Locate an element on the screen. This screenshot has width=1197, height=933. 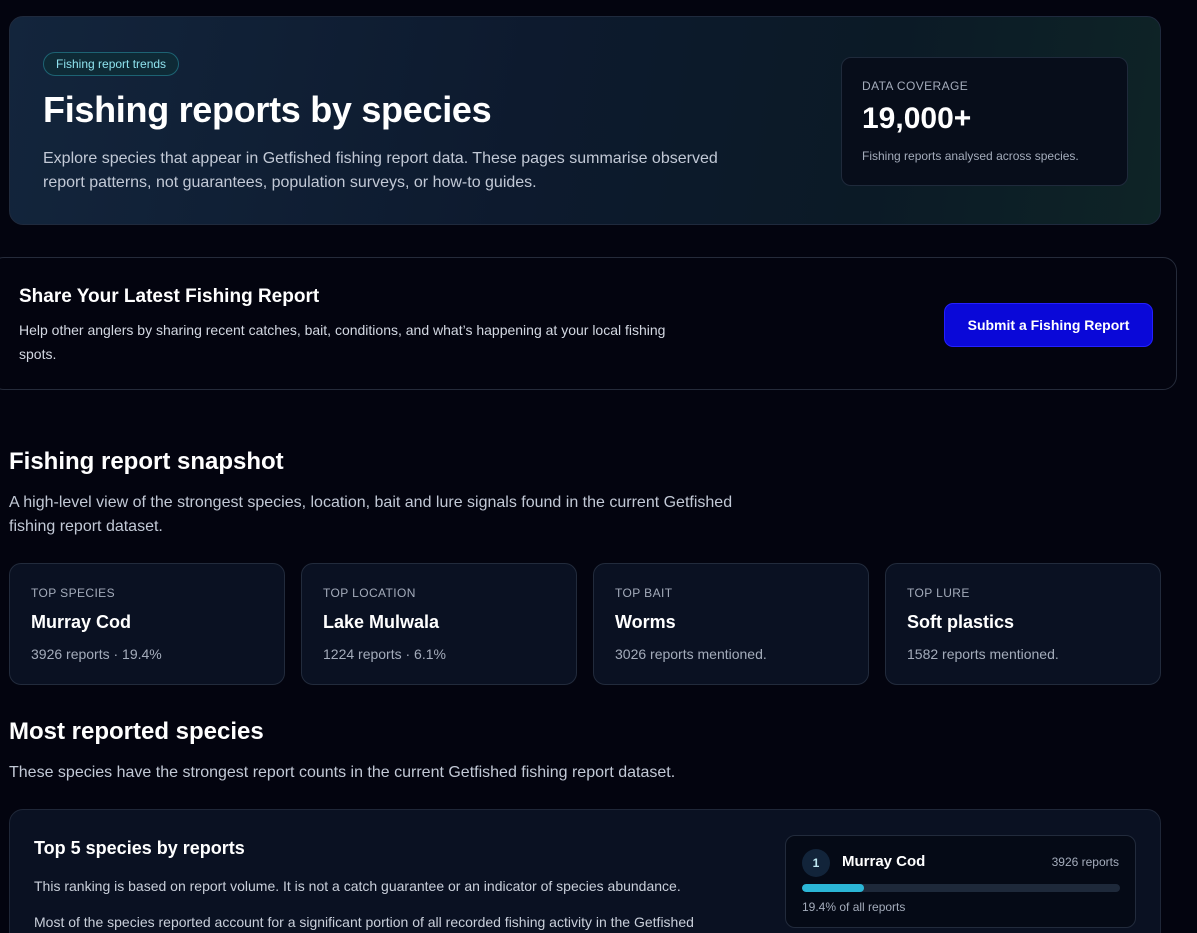
rank-report-count: 3926 reports is located at coordinates (1085, 862).